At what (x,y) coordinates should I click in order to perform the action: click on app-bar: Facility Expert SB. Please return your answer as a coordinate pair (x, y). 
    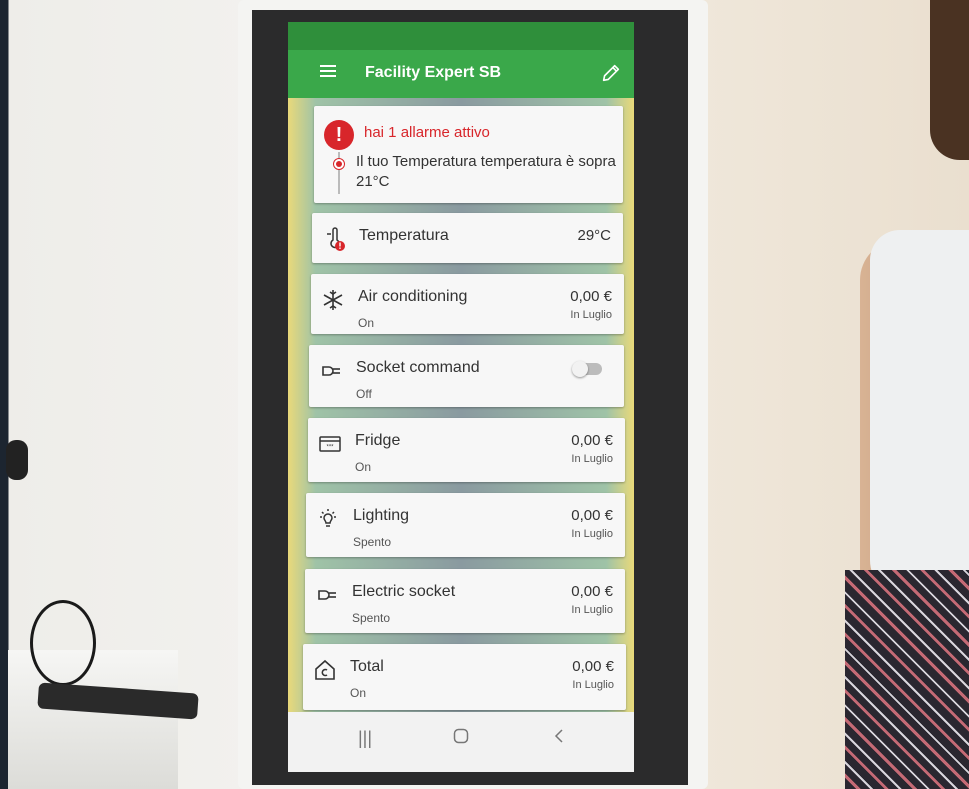
    Looking at the image, I should click on (461, 74).